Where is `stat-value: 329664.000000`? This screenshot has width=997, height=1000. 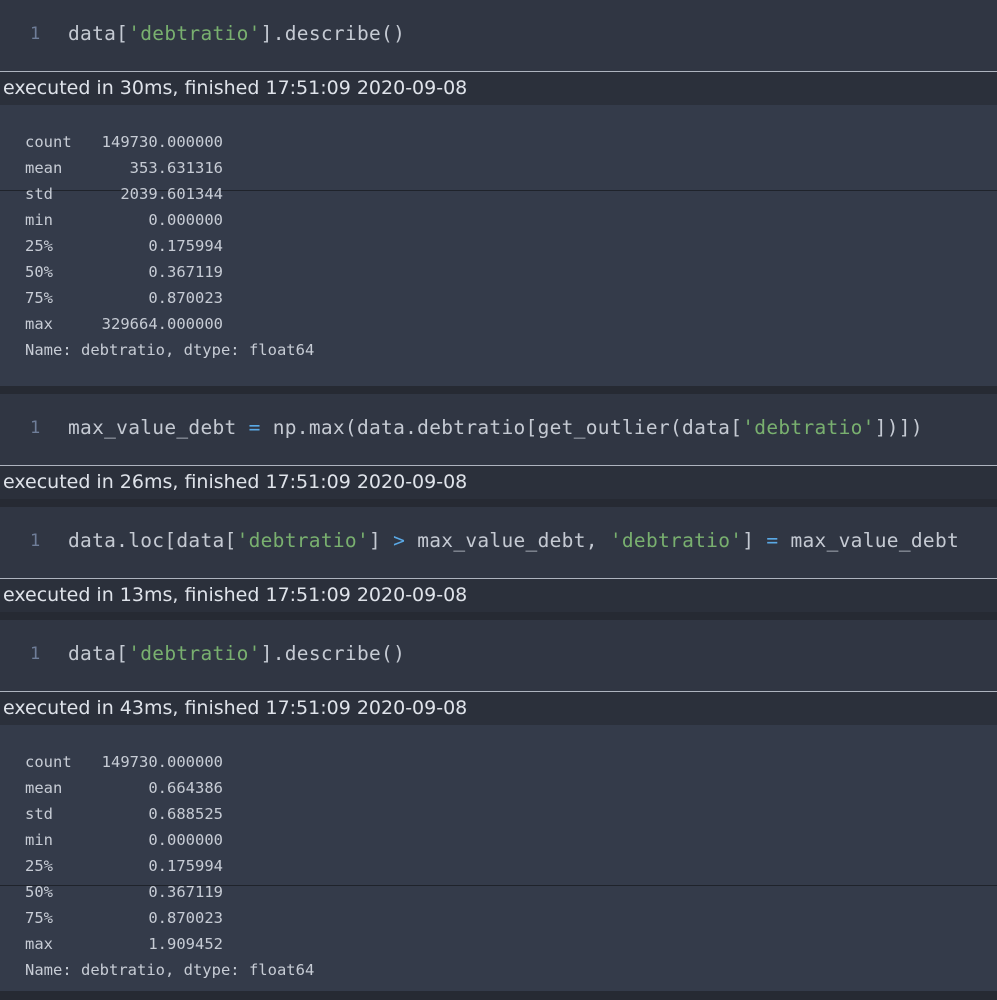
stat-value: 329664.000000 is located at coordinates (162, 324).